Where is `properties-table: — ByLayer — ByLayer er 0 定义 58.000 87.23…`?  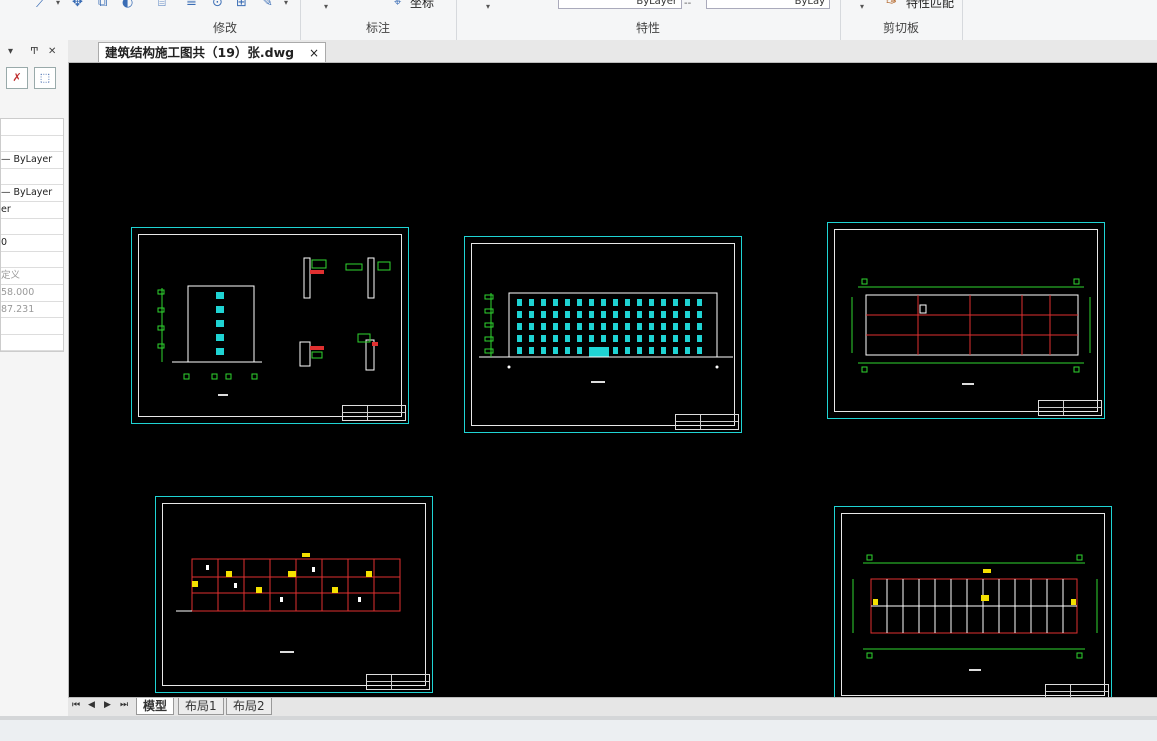
properties-table: — ByLayer — ByLayer er 0 定义 58.000 87.23… is located at coordinates (32, 235).